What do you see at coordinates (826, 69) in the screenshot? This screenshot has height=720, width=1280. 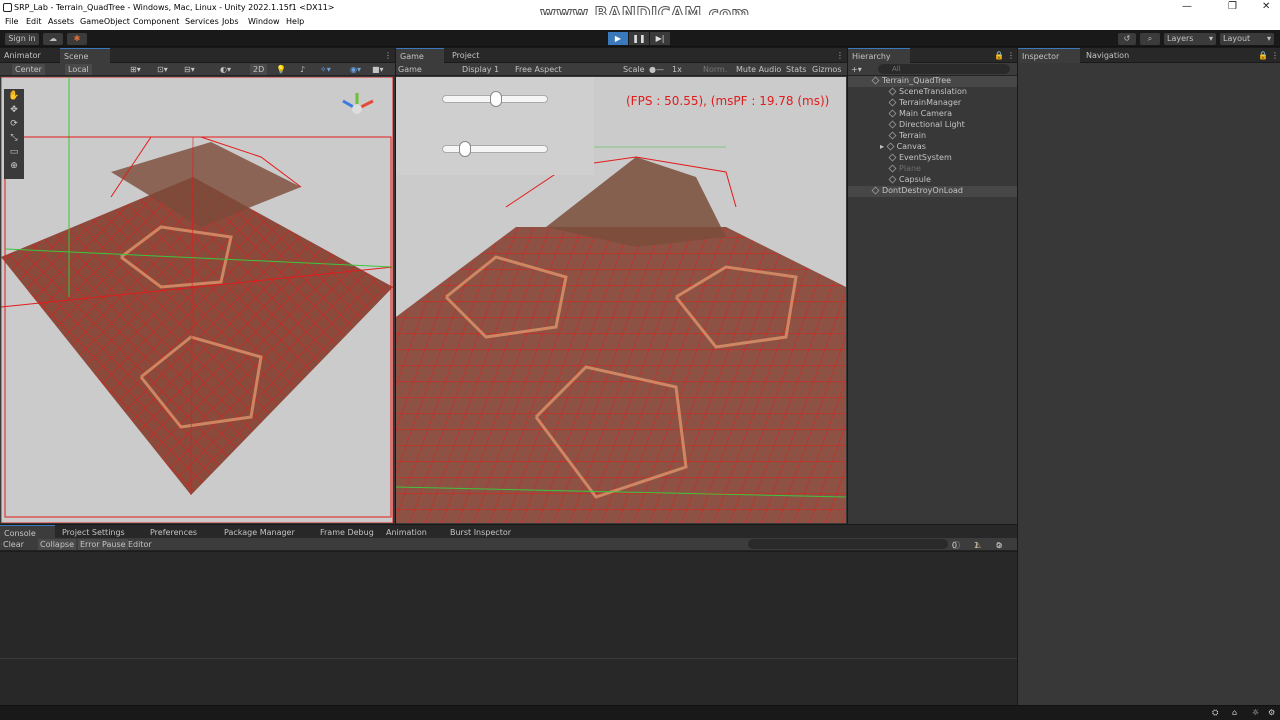 I see `gizmos-button: Gizmos` at bounding box center [826, 69].